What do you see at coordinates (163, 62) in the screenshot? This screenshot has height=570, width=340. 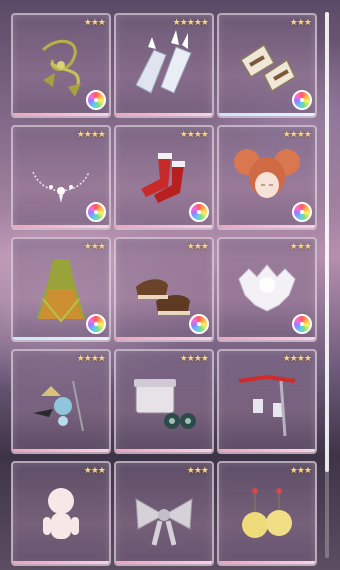 I see `crystal-gloves-icon` at bounding box center [163, 62].